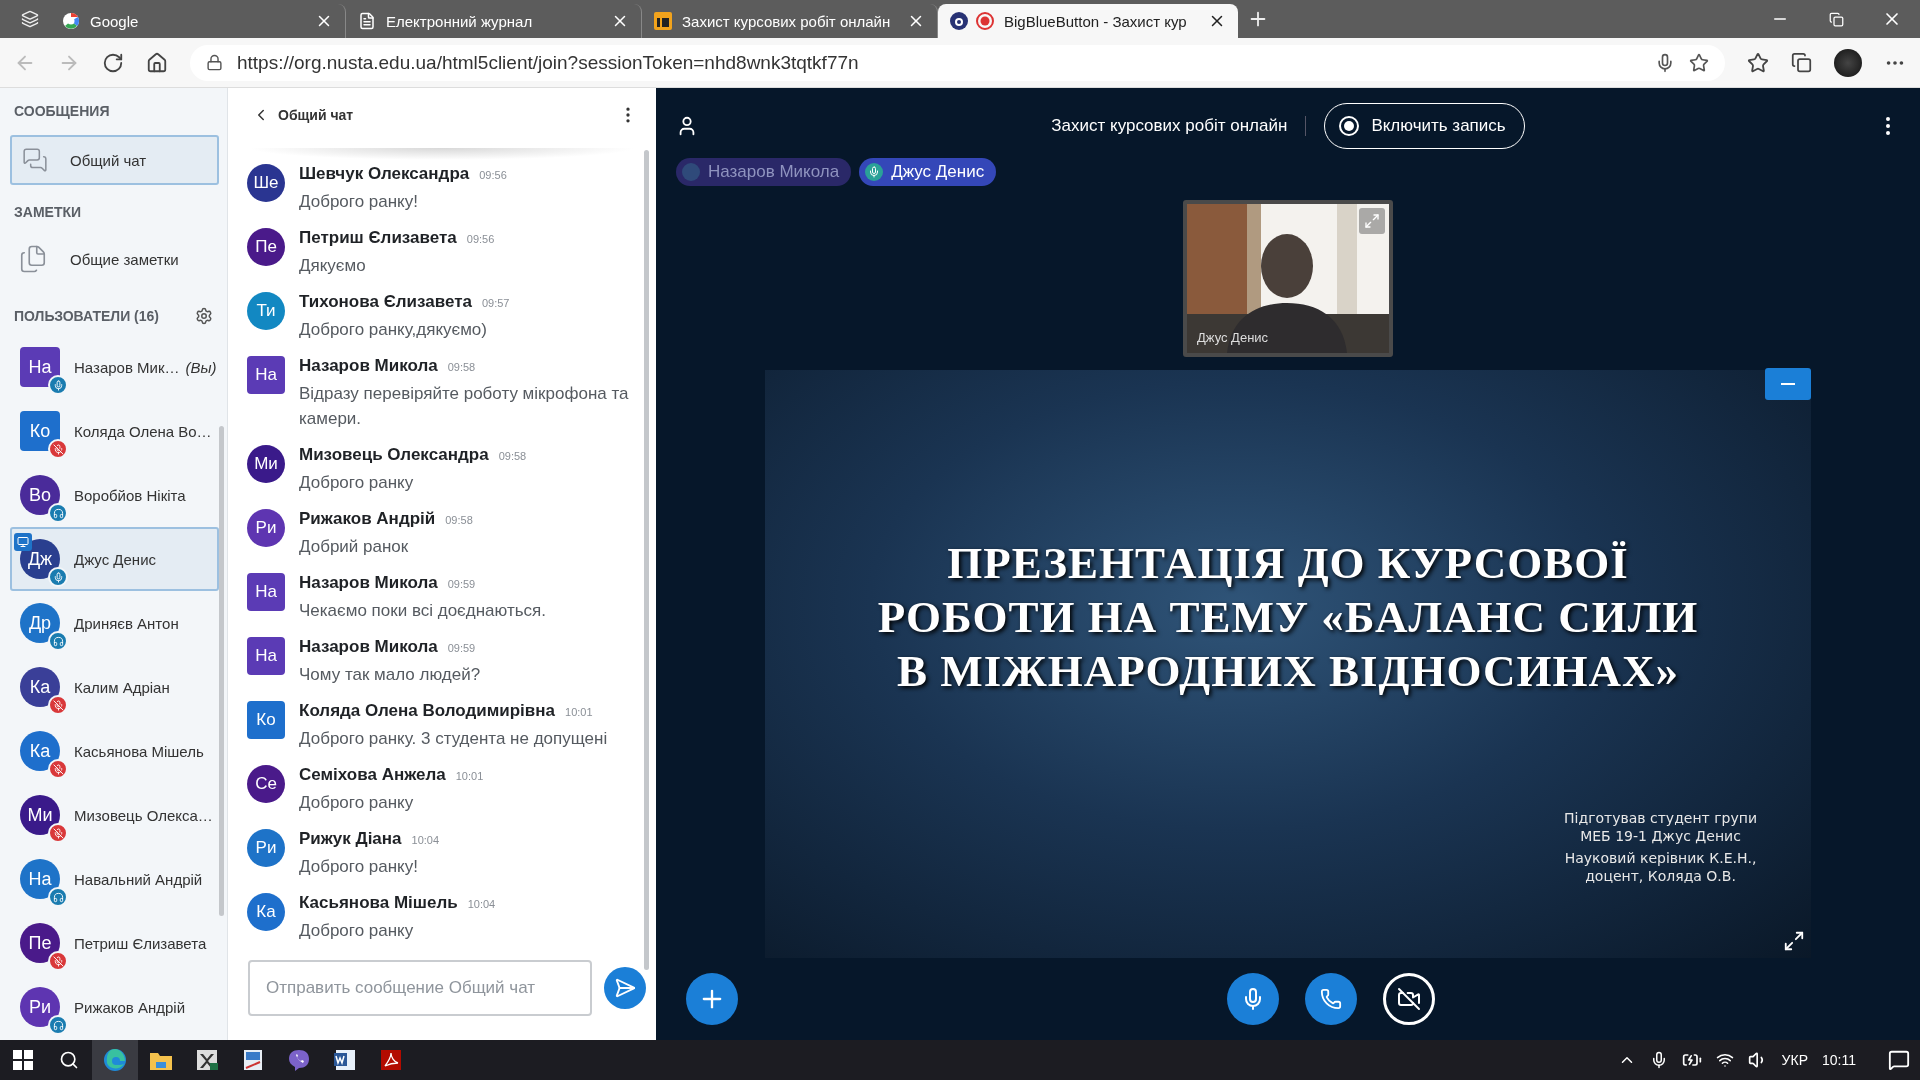 This screenshot has height=1080, width=1920. What do you see at coordinates (204, 316) in the screenshot?
I see `settings-icon` at bounding box center [204, 316].